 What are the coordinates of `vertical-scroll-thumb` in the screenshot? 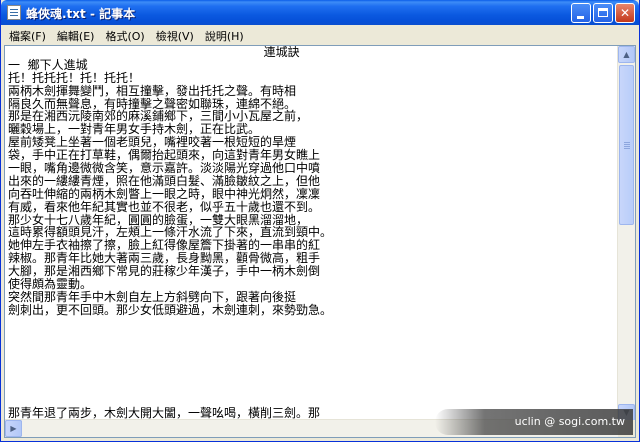 It's located at (626, 145).